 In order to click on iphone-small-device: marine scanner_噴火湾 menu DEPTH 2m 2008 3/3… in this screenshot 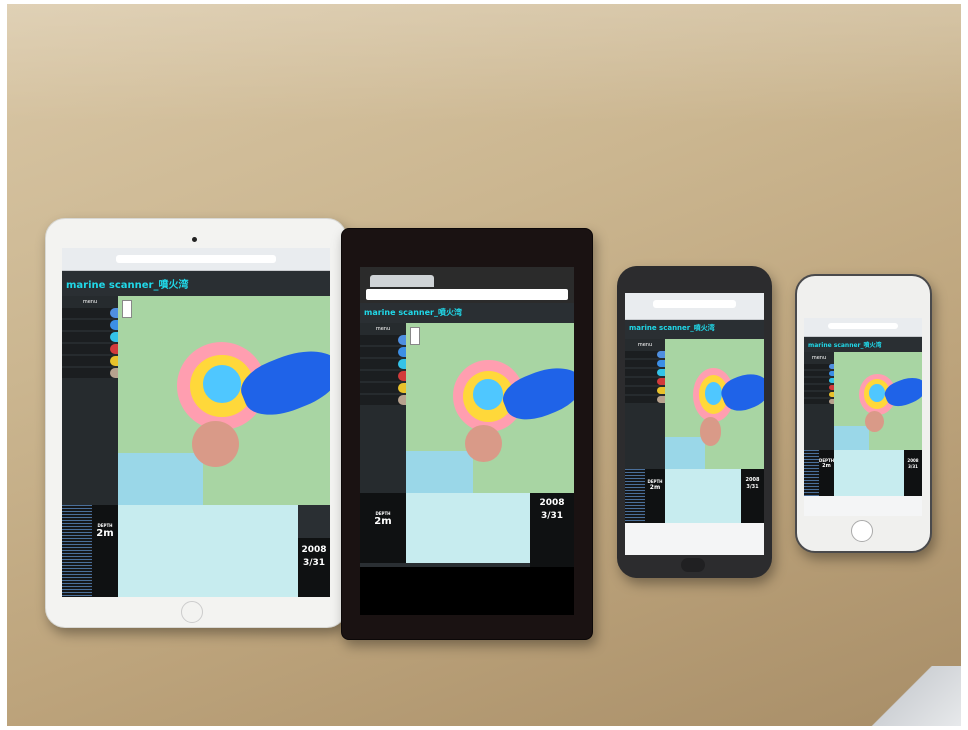, I will do `click(863, 413)`.